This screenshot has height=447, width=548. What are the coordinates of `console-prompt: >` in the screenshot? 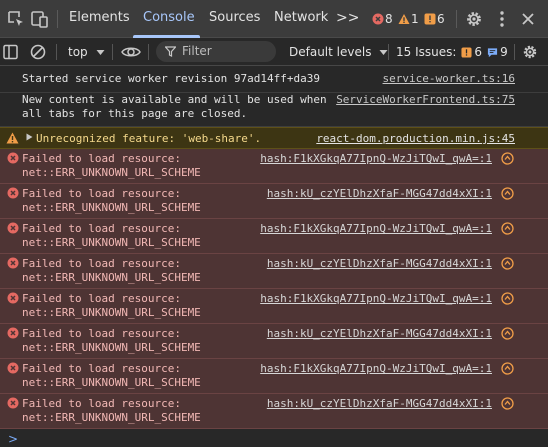 It's located at (13, 439).